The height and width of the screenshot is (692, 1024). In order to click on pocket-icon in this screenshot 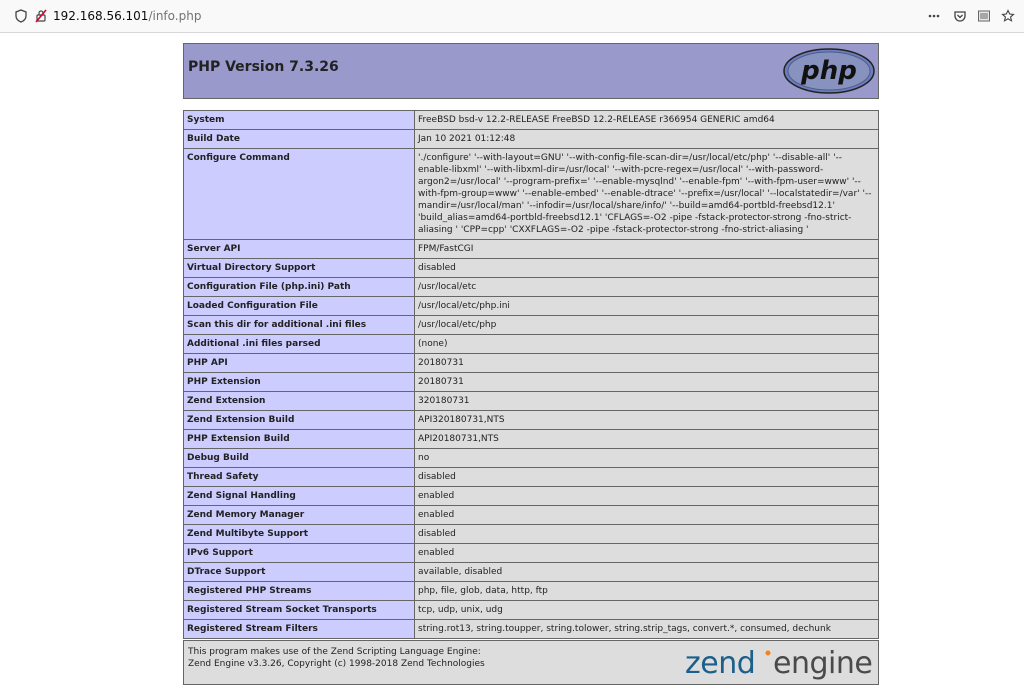, I will do `click(960, 16)`.